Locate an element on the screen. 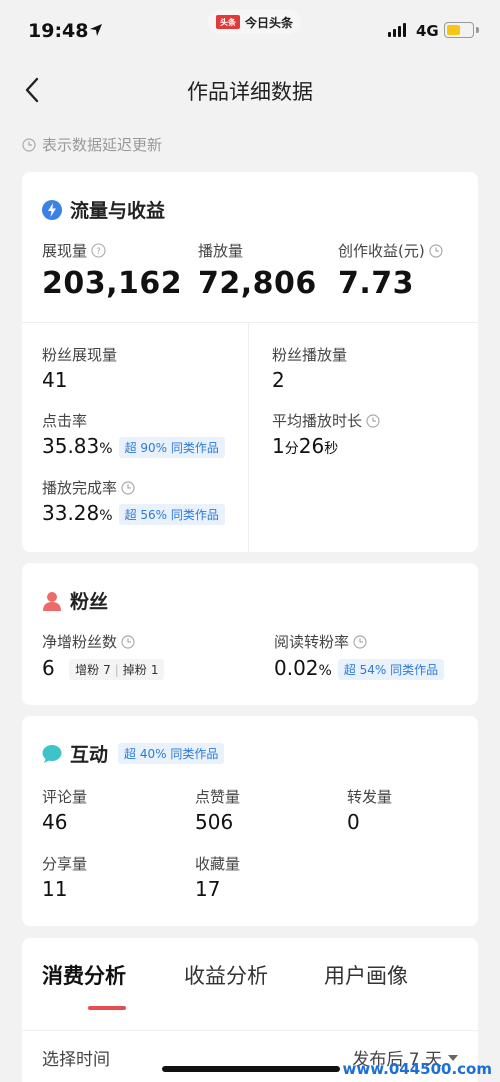  time-select-label: 选择时间 is located at coordinates (76, 1060).